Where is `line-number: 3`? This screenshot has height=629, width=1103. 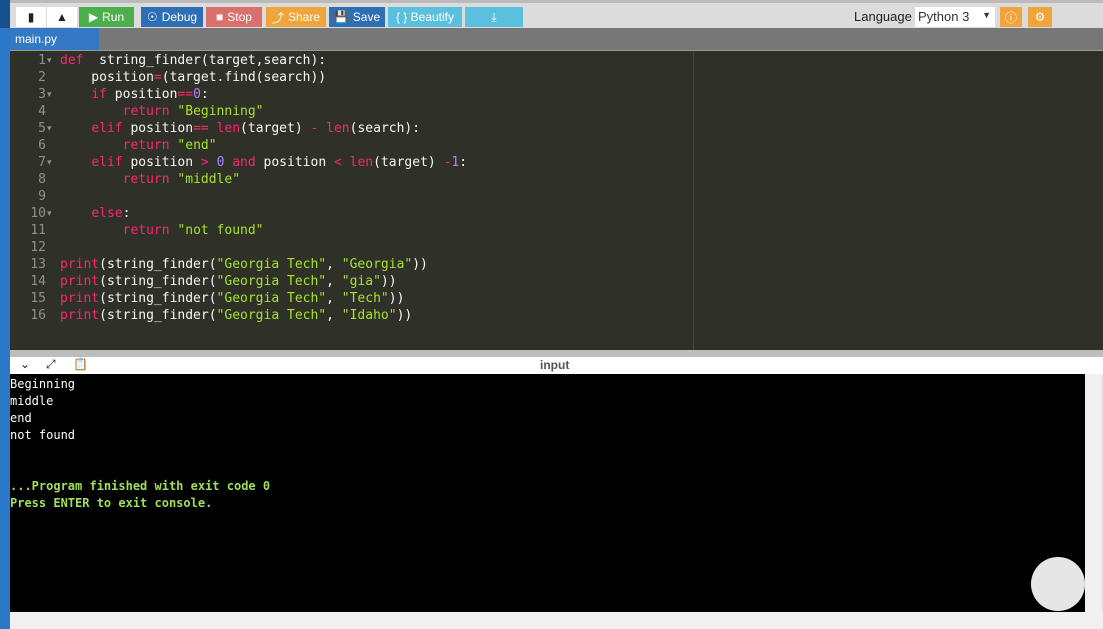
line-number: 3 is located at coordinates (42, 94).